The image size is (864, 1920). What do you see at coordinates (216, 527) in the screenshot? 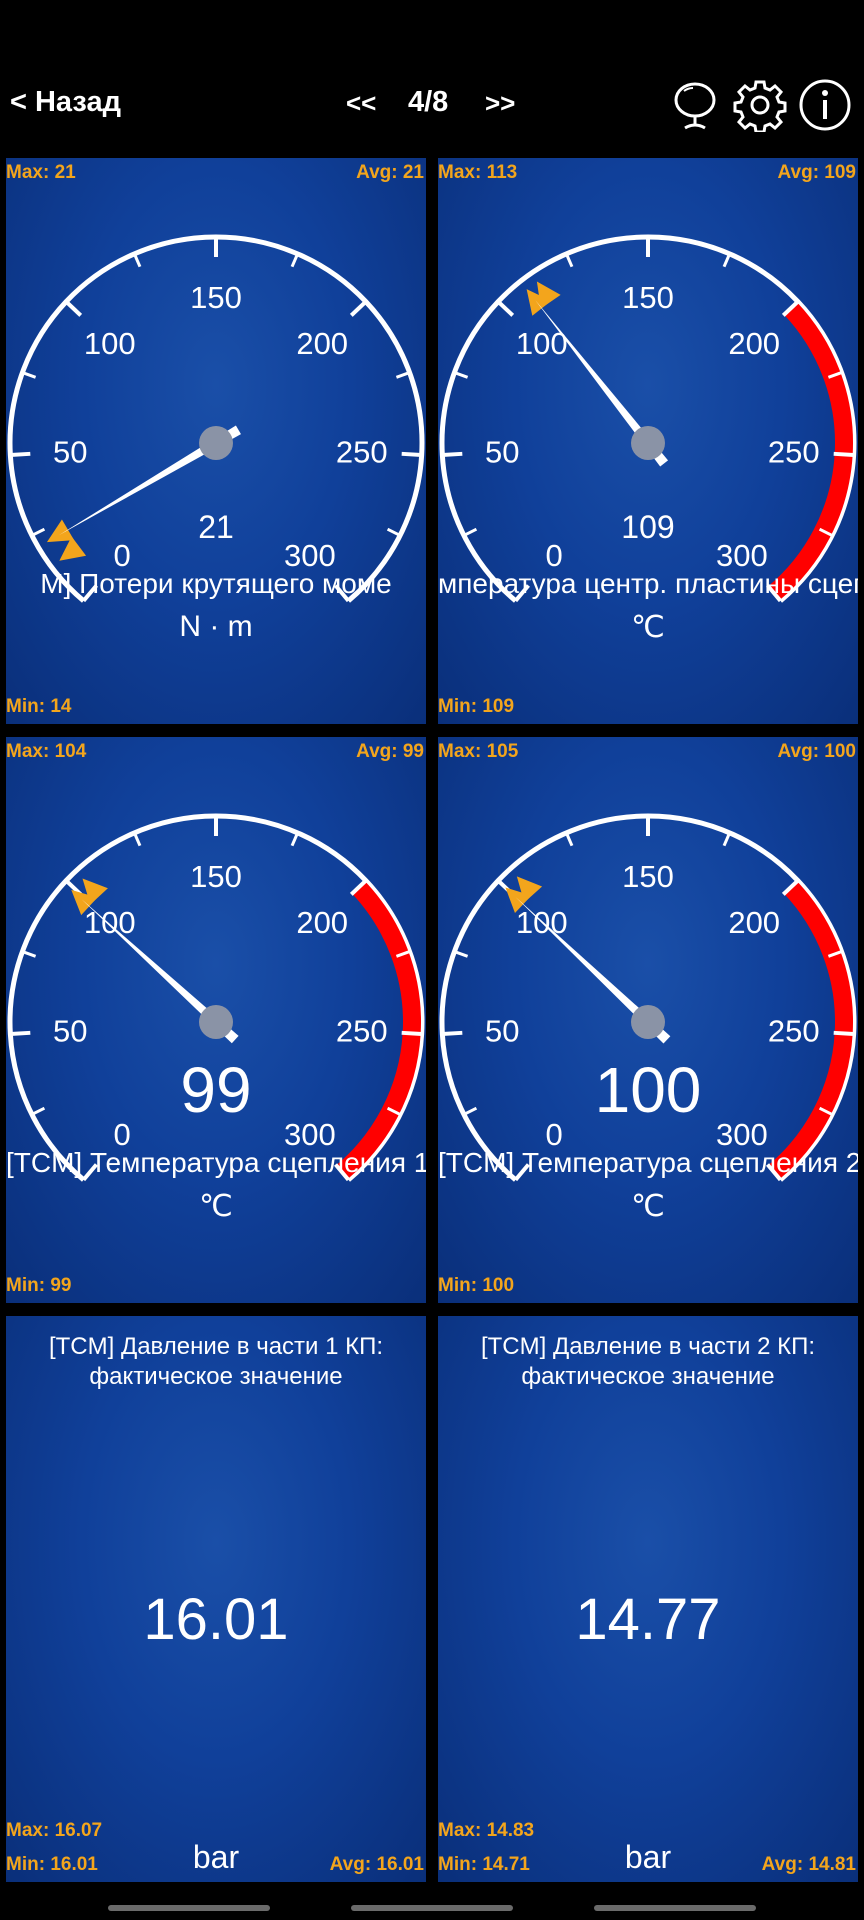
I see `gauge-value: 21` at bounding box center [216, 527].